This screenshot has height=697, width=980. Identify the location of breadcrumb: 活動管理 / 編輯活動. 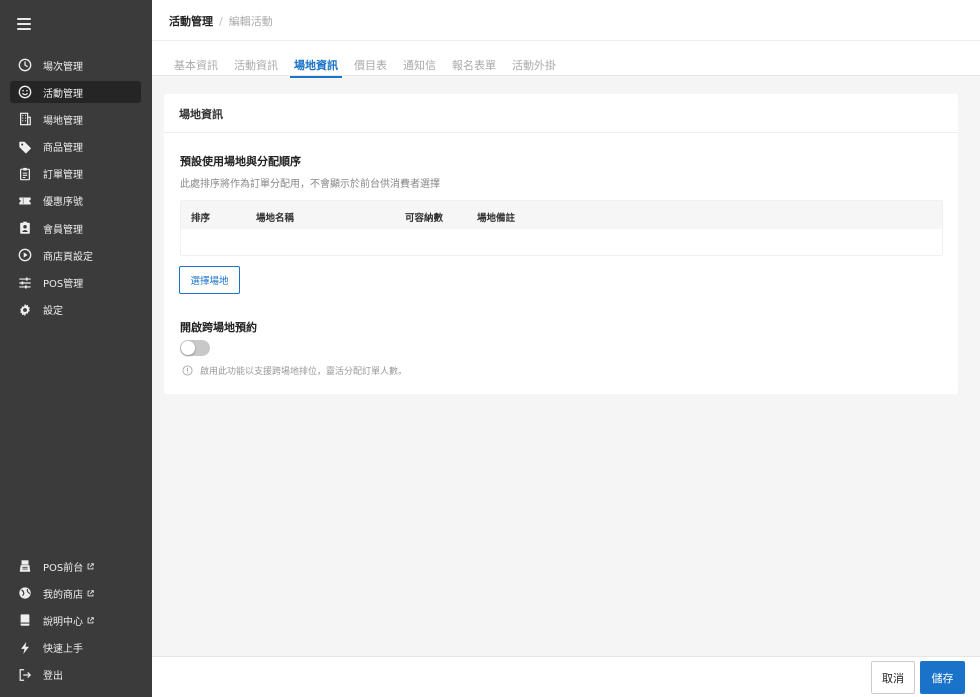
(221, 21).